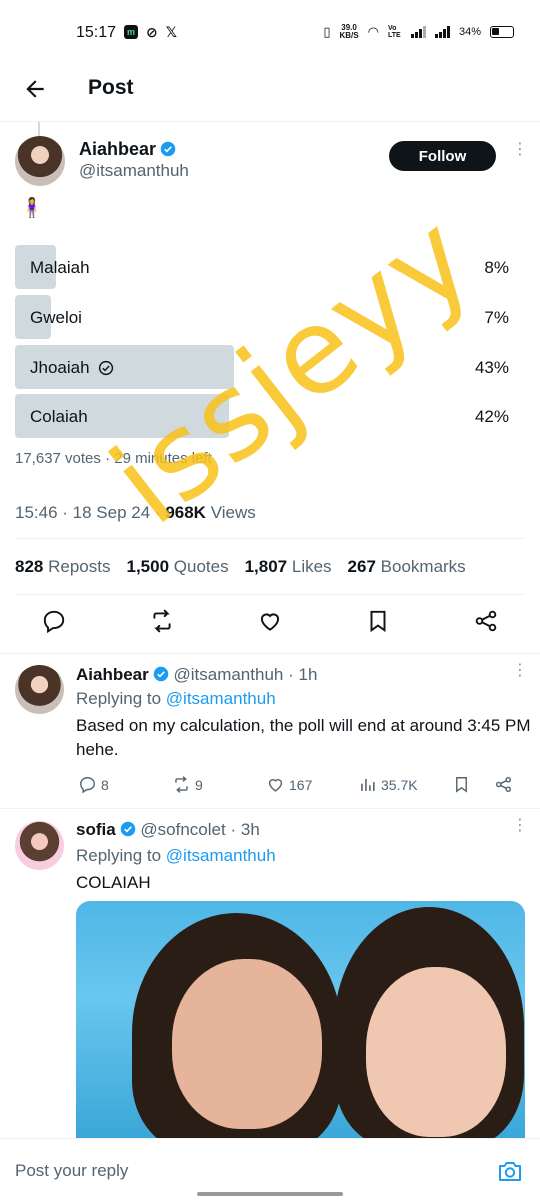  I want to click on system-icons: ▯ 39.0 KB/S ◠ Vo LTE 34%, so click(418, 32).